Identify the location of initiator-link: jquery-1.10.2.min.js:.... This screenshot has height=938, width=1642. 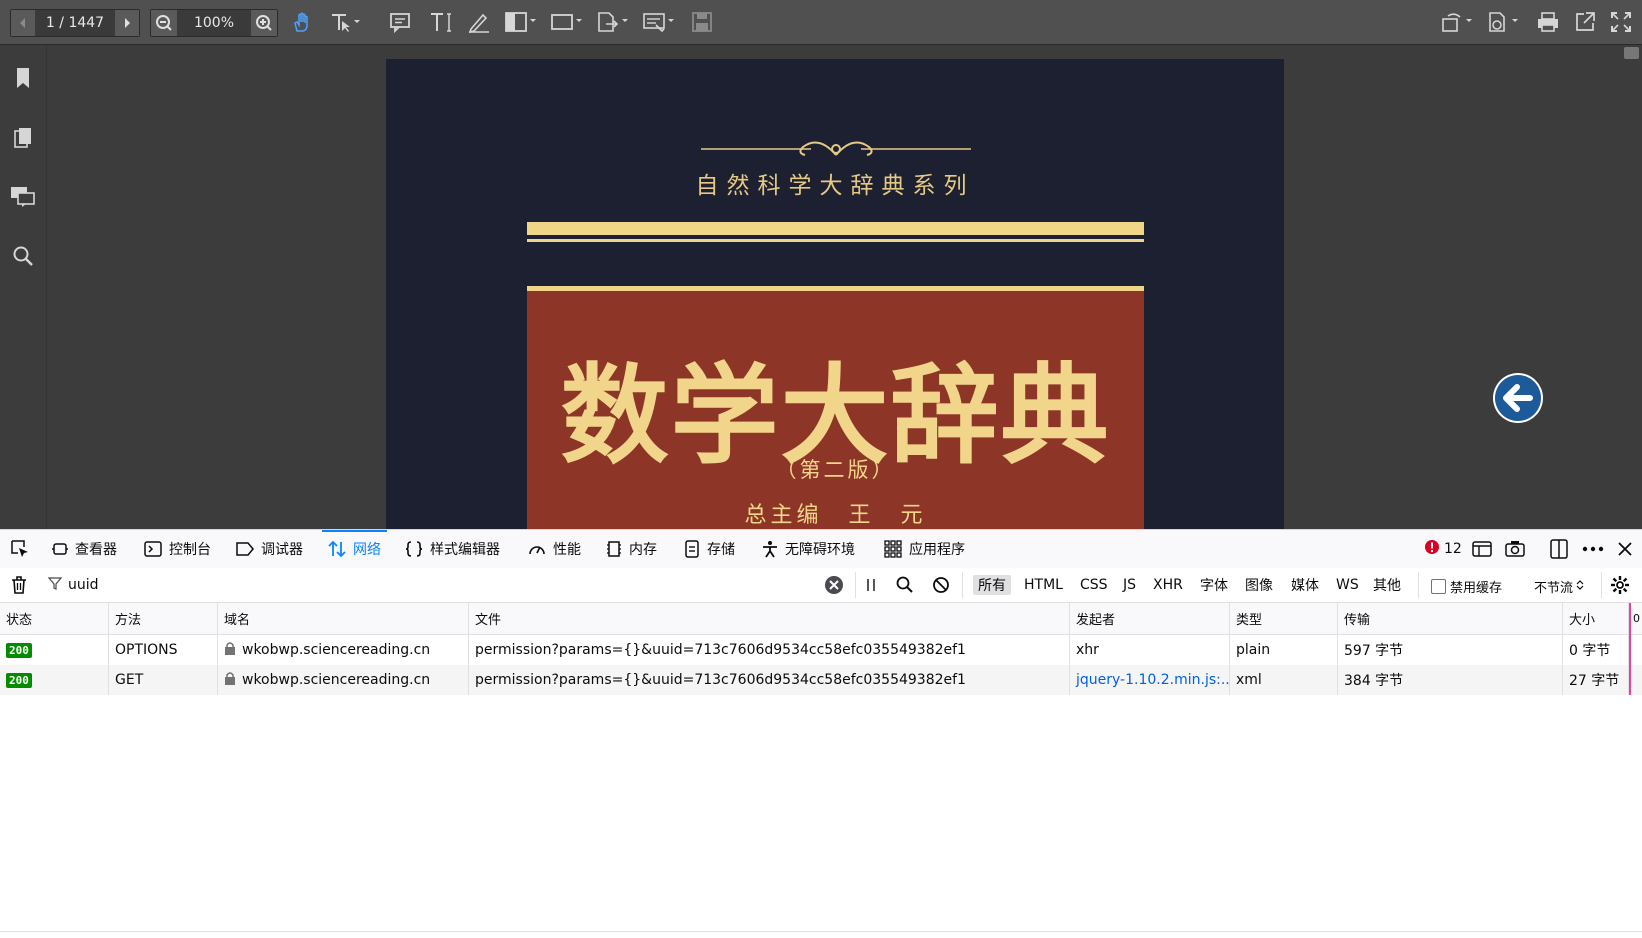
(1150, 680).